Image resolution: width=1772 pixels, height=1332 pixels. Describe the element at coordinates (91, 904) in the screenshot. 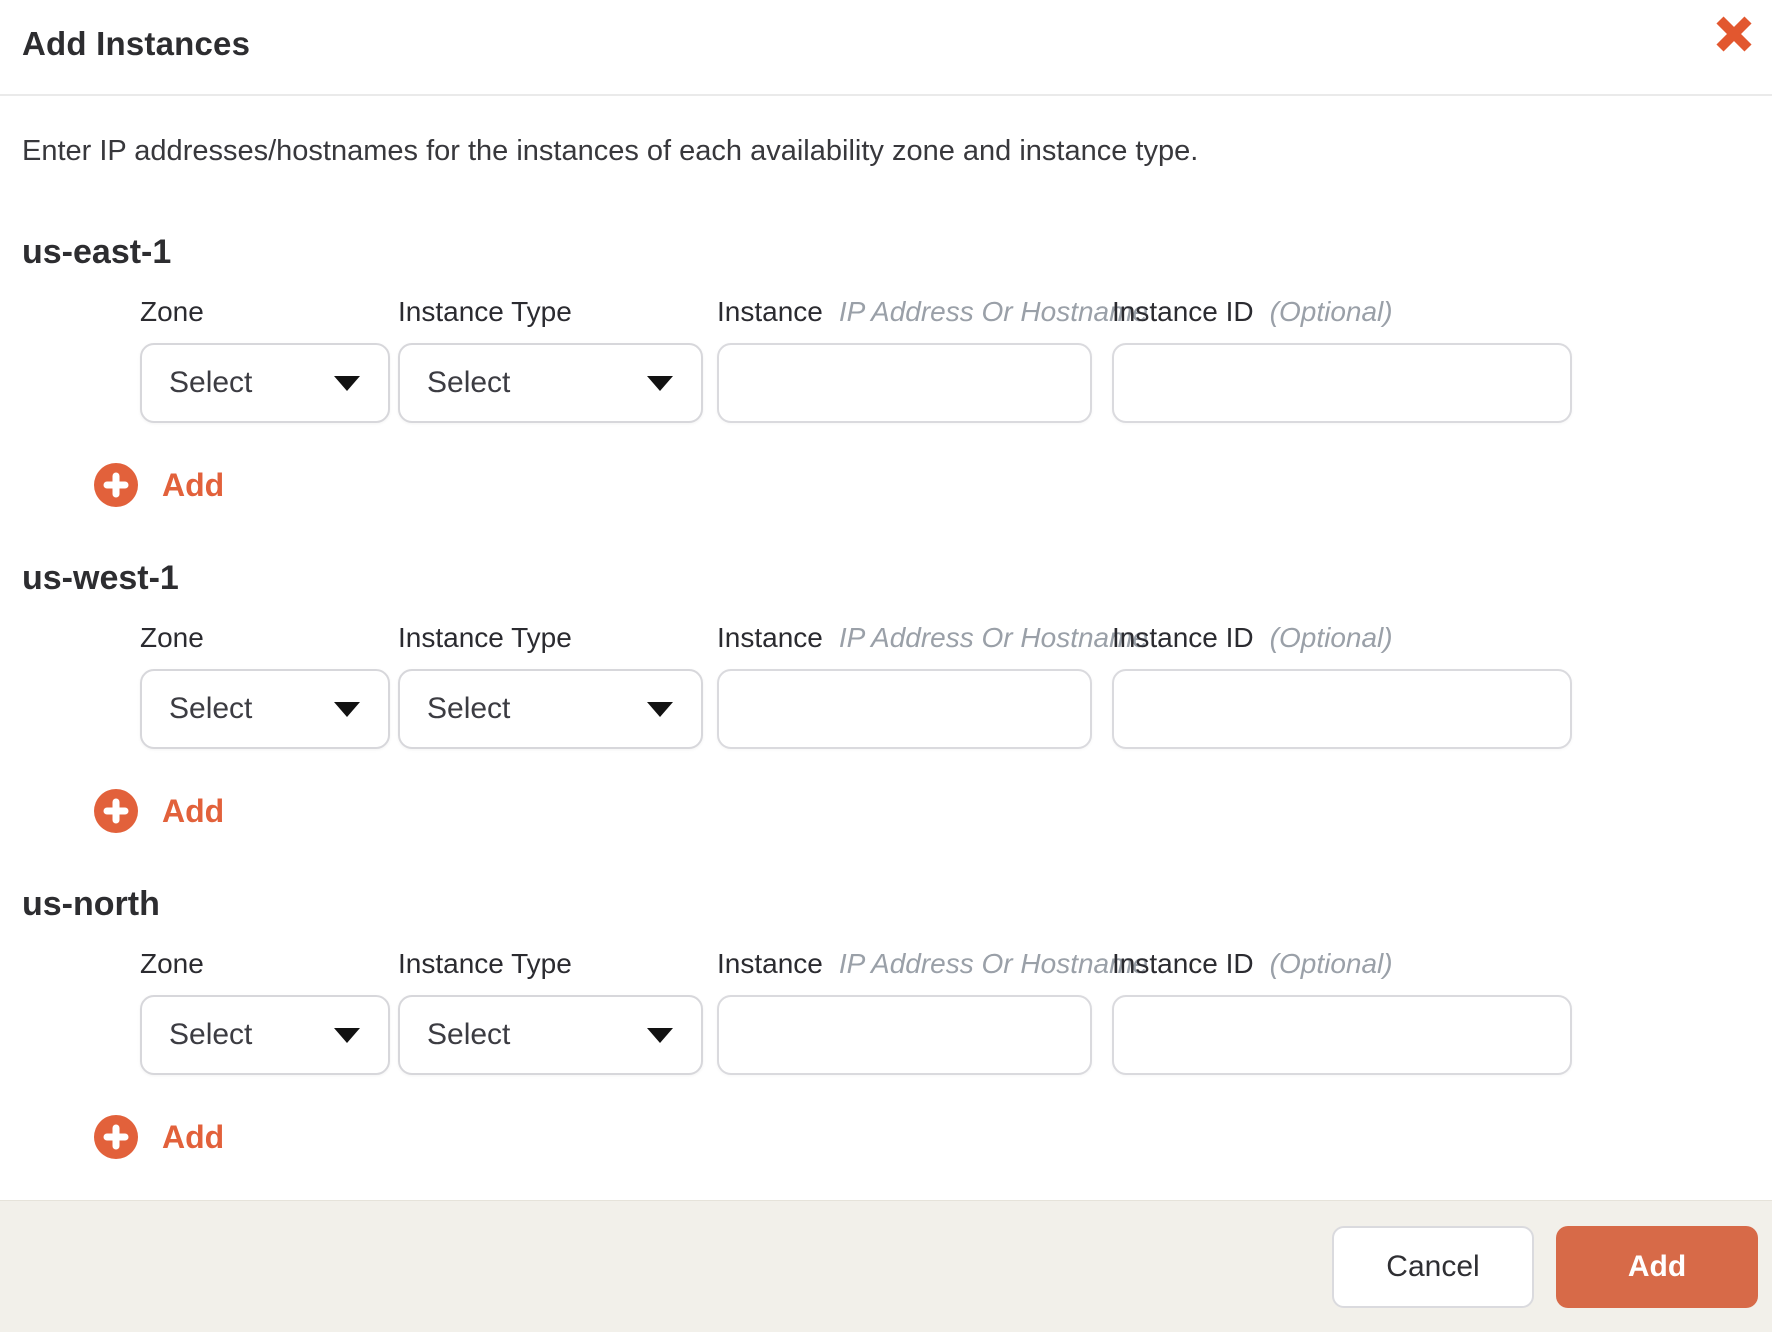

I see `section-title: us-north` at that location.